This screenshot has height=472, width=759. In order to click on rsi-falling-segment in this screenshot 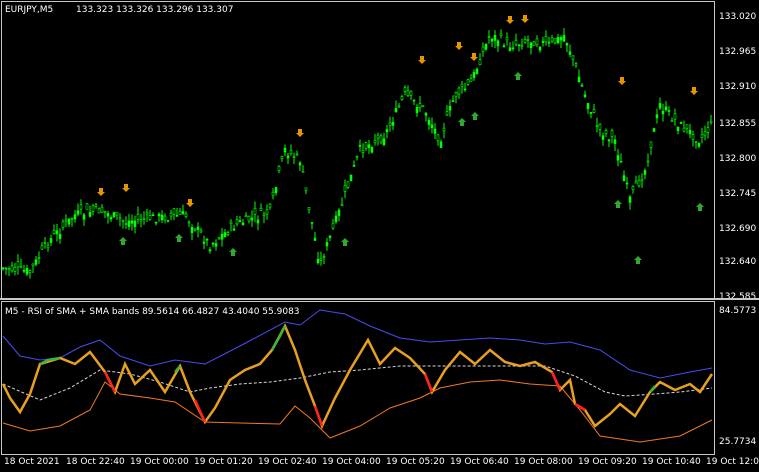, I will do `click(318, 416)`.